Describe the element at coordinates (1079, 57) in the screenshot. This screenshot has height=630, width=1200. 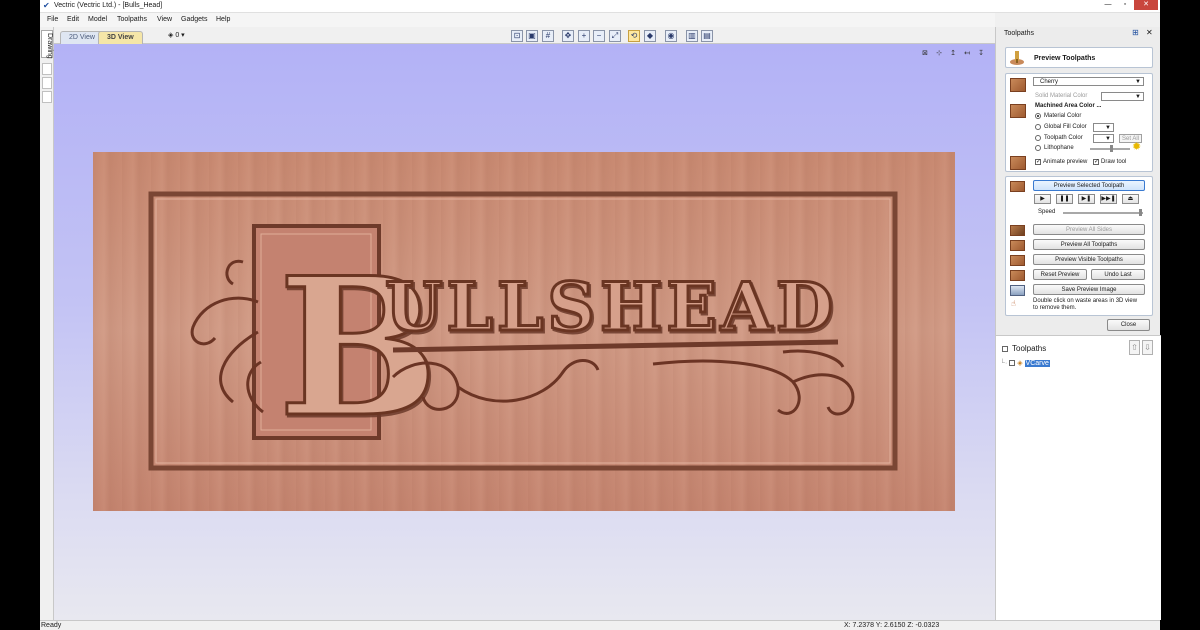
I see `preview-toolpaths-header: Preview Toolpaths` at that location.